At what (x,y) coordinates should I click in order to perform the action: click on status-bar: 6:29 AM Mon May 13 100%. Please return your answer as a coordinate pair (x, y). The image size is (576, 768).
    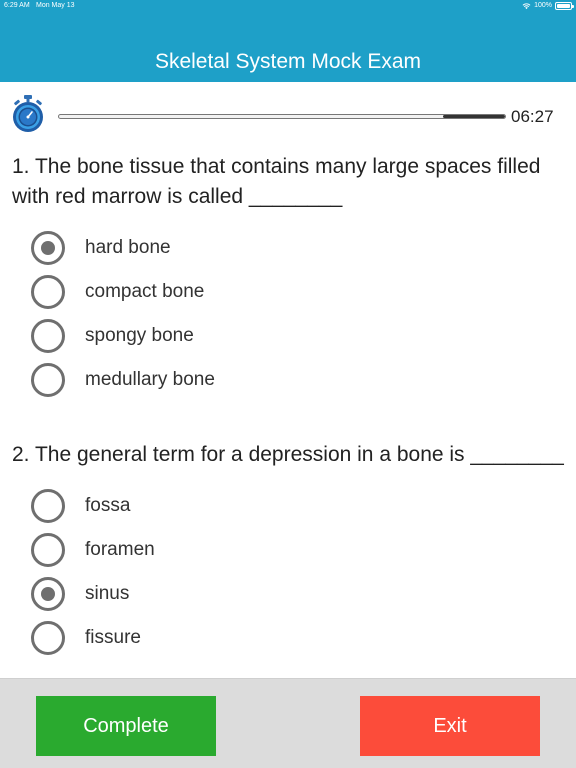
    Looking at the image, I should click on (288, 7).